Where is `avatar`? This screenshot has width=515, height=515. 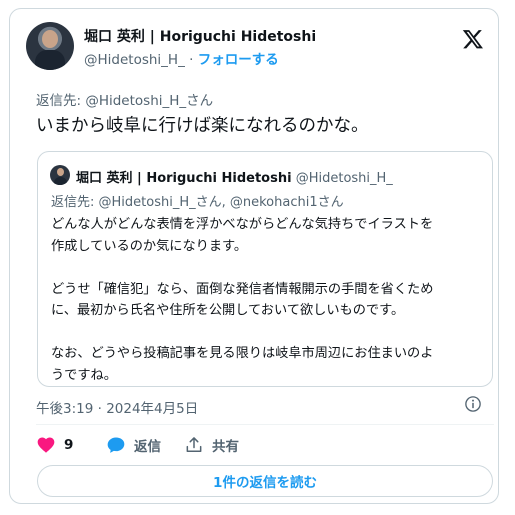
avatar is located at coordinates (50, 46).